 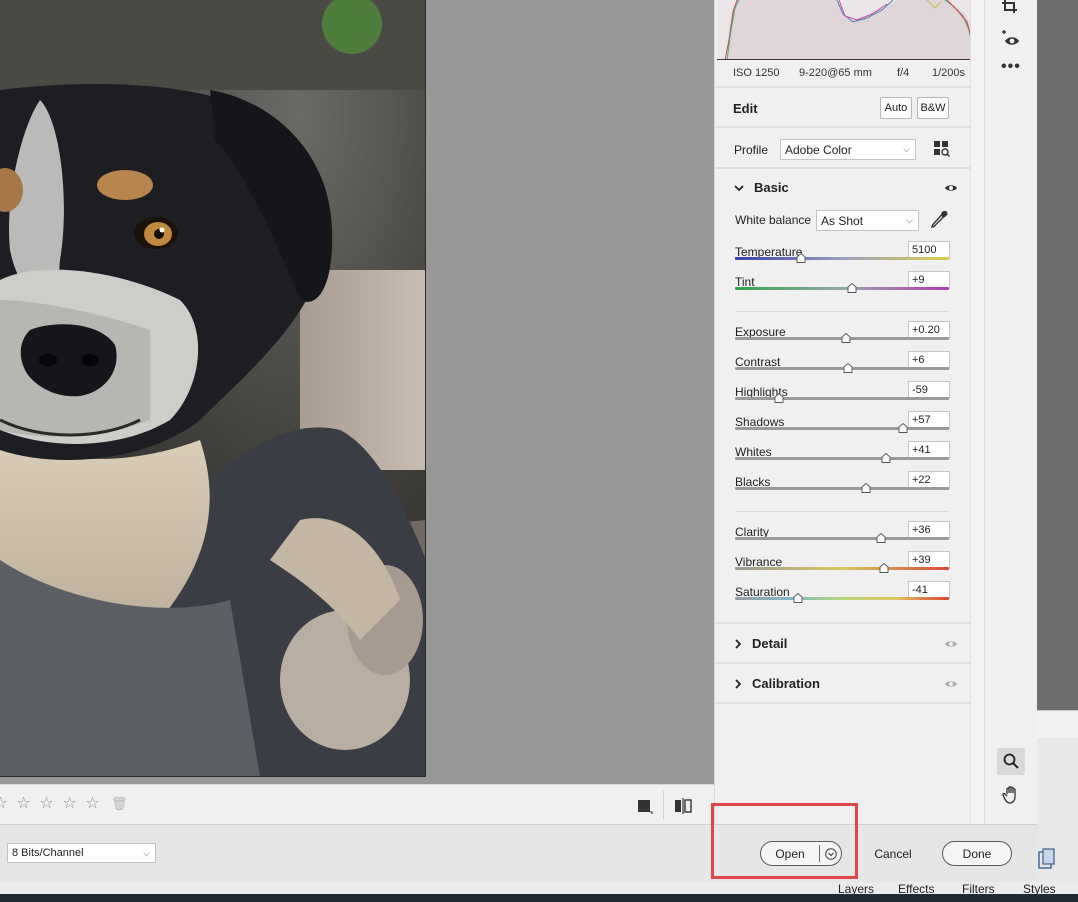 What do you see at coordinates (896, 108) in the screenshot?
I see `auto-button: Auto` at bounding box center [896, 108].